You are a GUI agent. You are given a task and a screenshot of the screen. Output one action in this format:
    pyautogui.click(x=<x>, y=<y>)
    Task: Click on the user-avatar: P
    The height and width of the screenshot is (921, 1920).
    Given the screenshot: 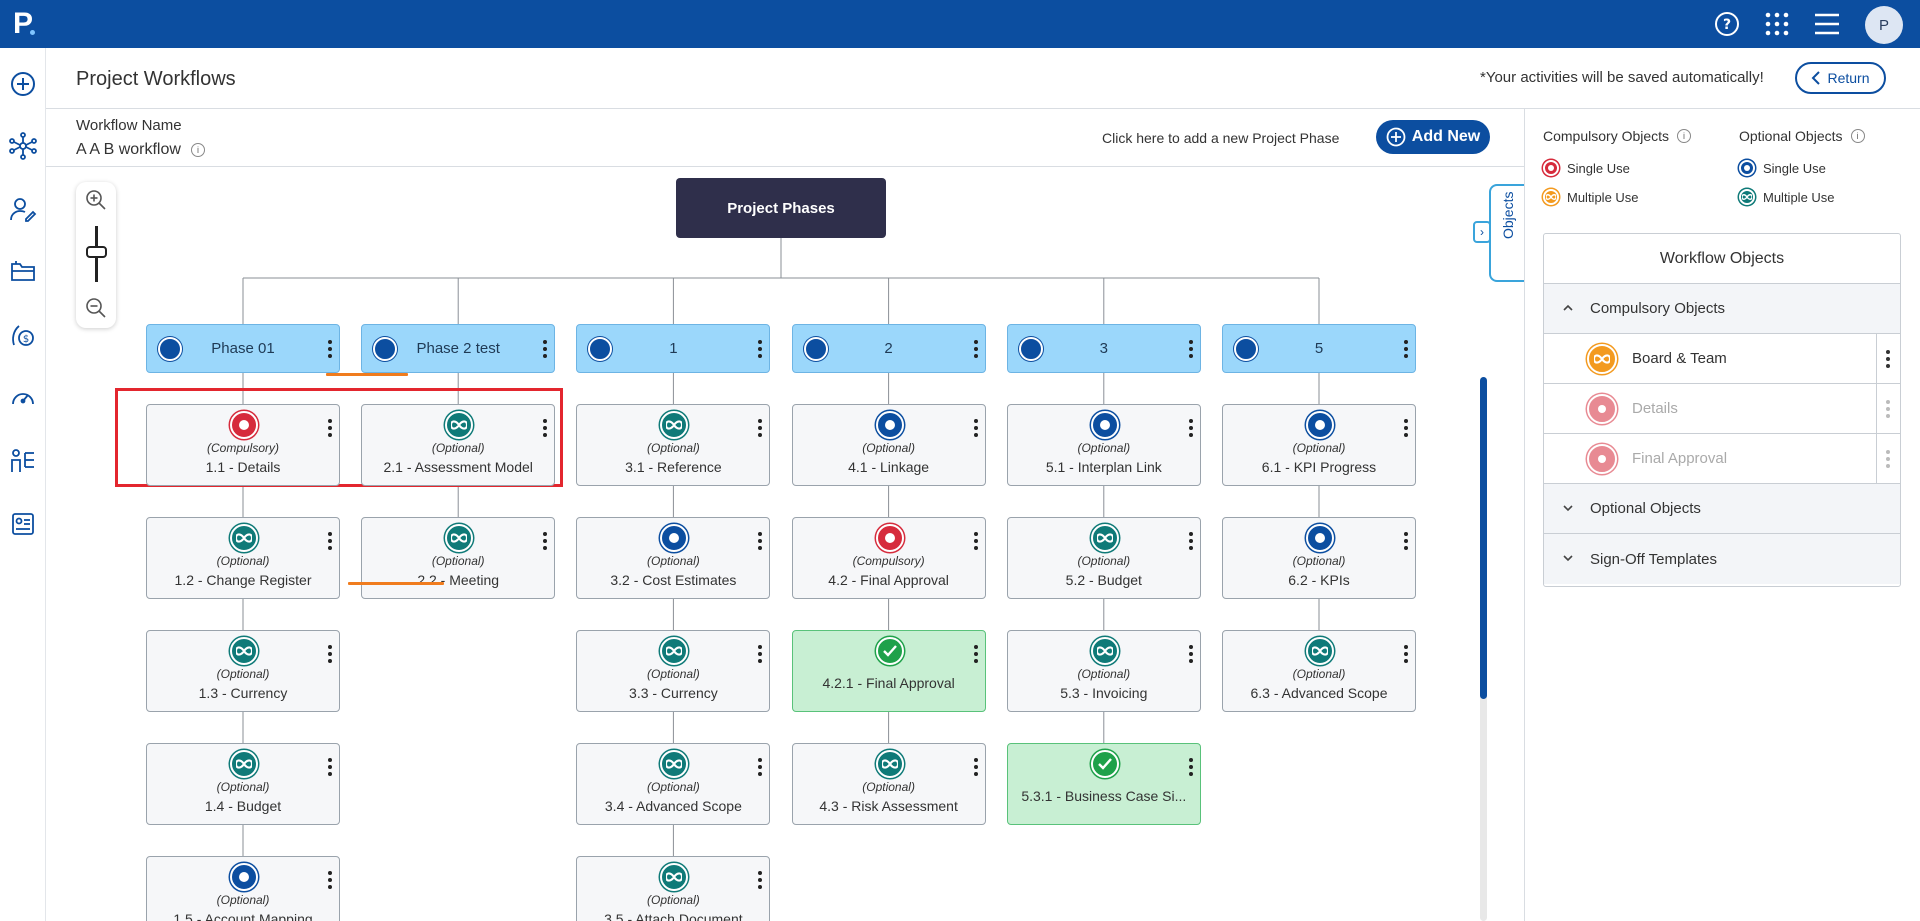 What is the action you would take?
    pyautogui.click(x=1884, y=25)
    